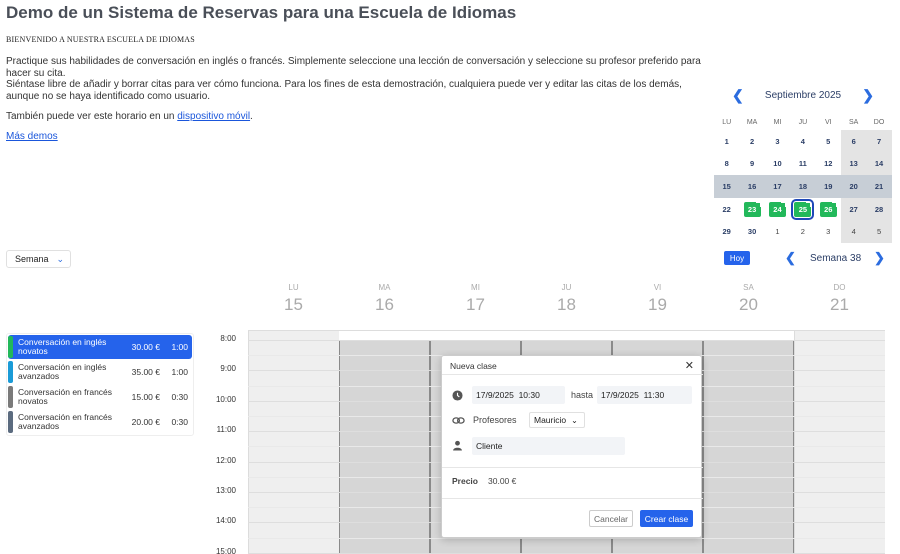 The height and width of the screenshot is (554, 900). I want to click on mini-calendar-day: 26, so click(828, 209).